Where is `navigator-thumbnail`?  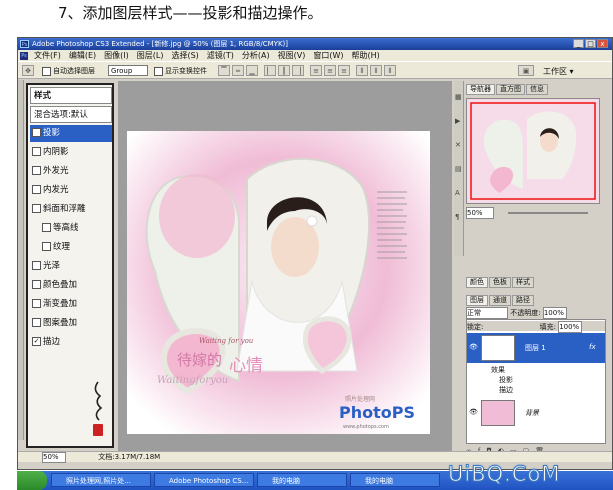 navigator-thumbnail is located at coordinates (533, 151).